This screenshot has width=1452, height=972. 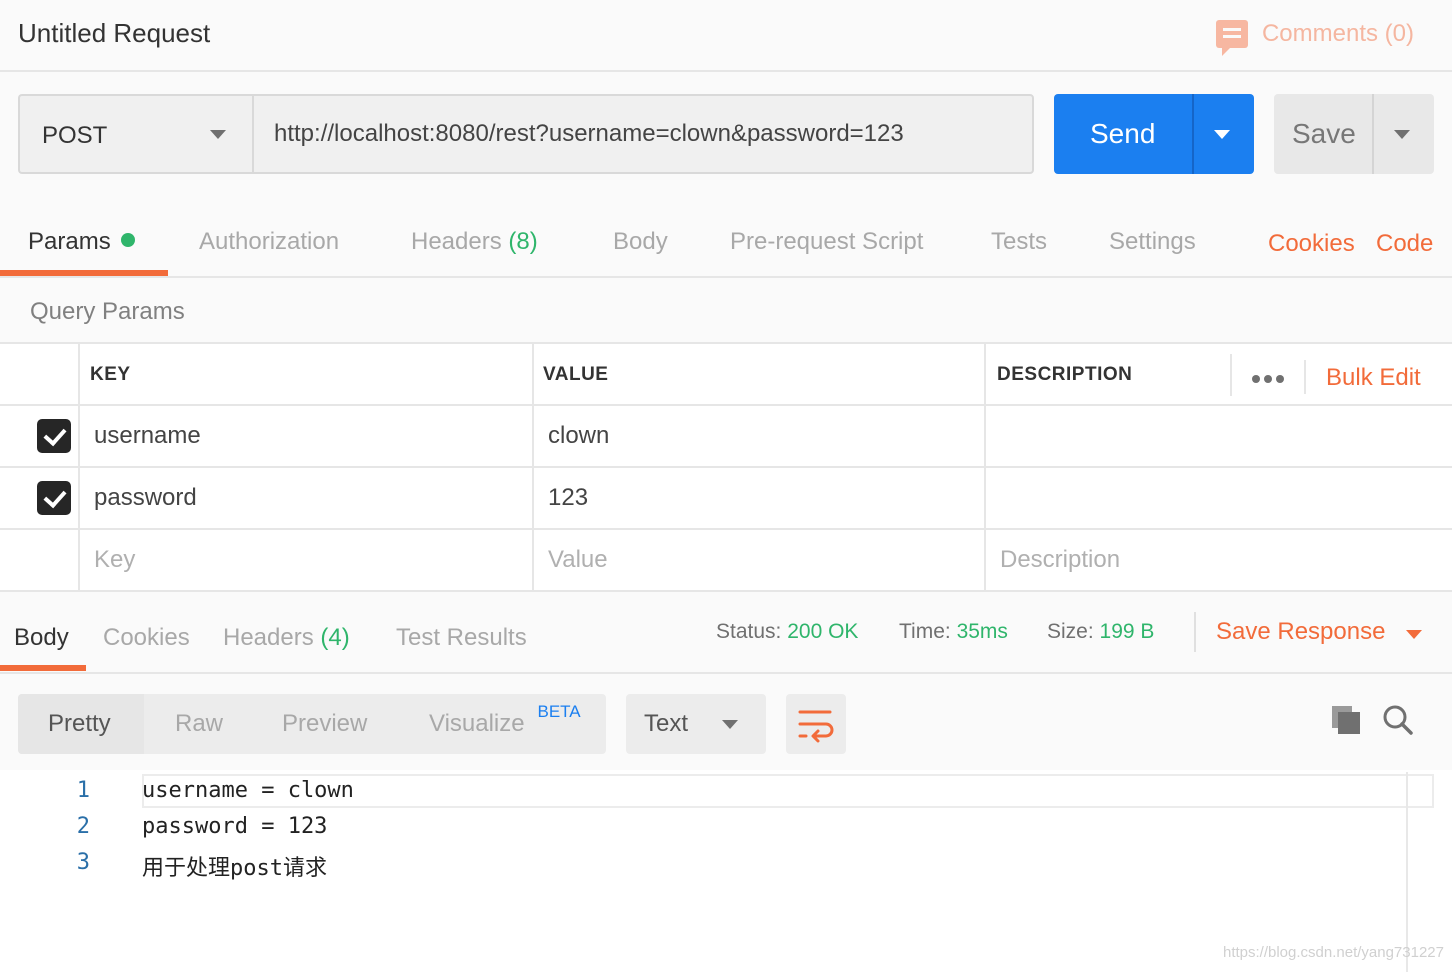 I want to click on tab-authorization: Authorization, so click(x=269, y=242).